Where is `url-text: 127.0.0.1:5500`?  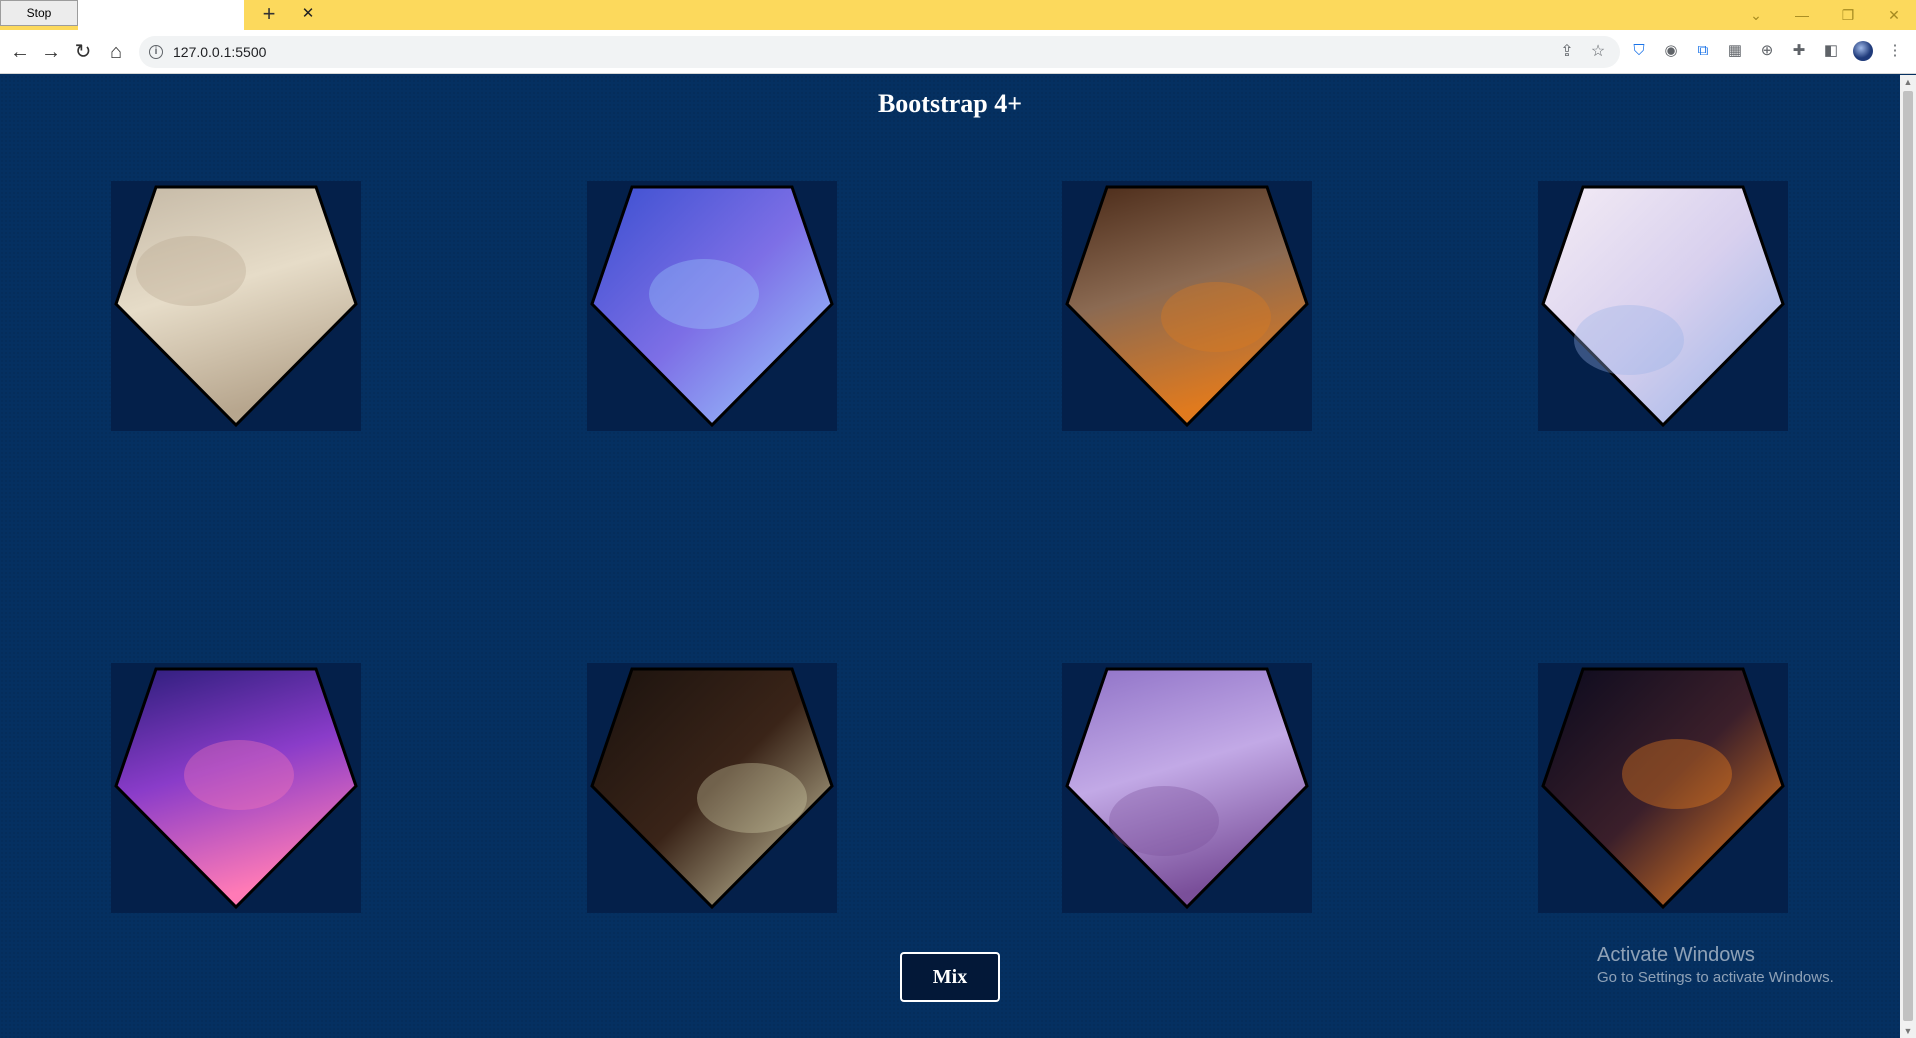 url-text: 127.0.0.1:5500 is located at coordinates (219, 52).